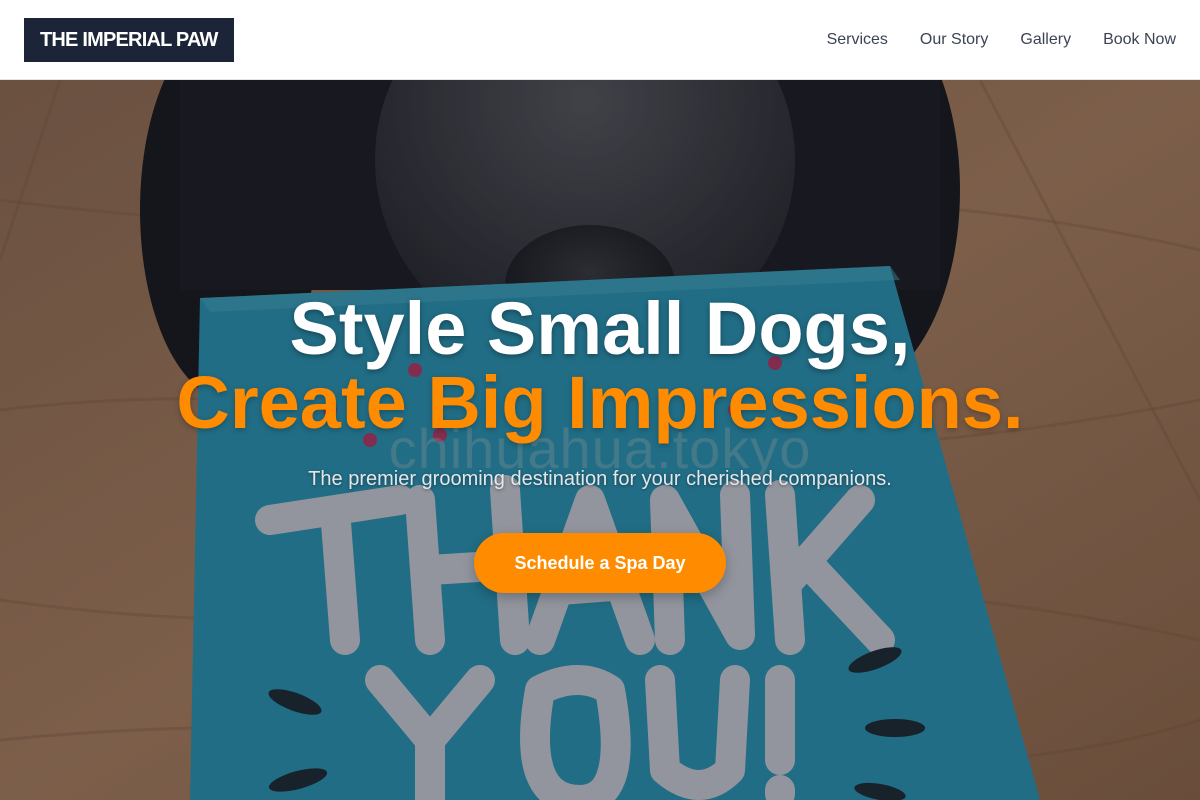  I want to click on nav-link-services: Services, so click(857, 40).